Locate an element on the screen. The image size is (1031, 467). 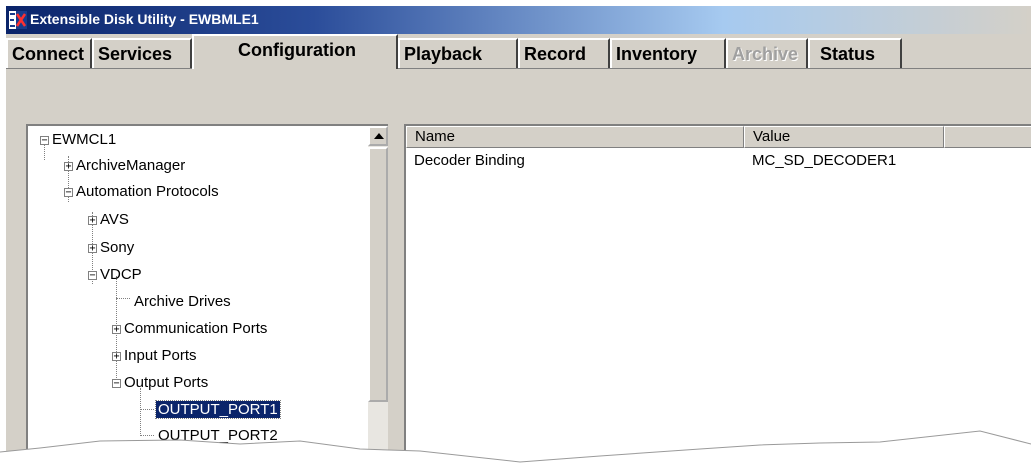
tab-configuration: Configuration is located at coordinates (295, 51).